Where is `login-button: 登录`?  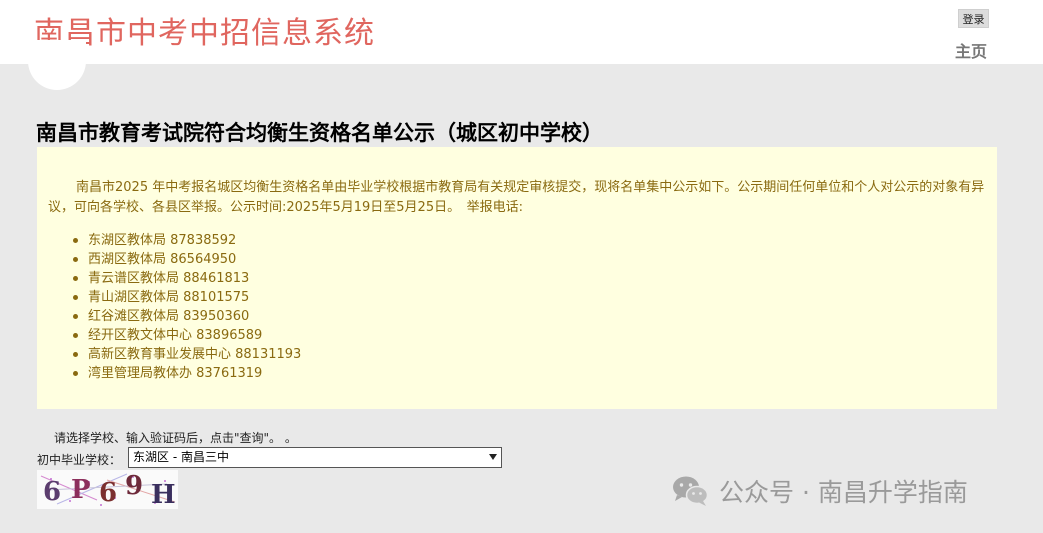 login-button: 登录 is located at coordinates (973, 18).